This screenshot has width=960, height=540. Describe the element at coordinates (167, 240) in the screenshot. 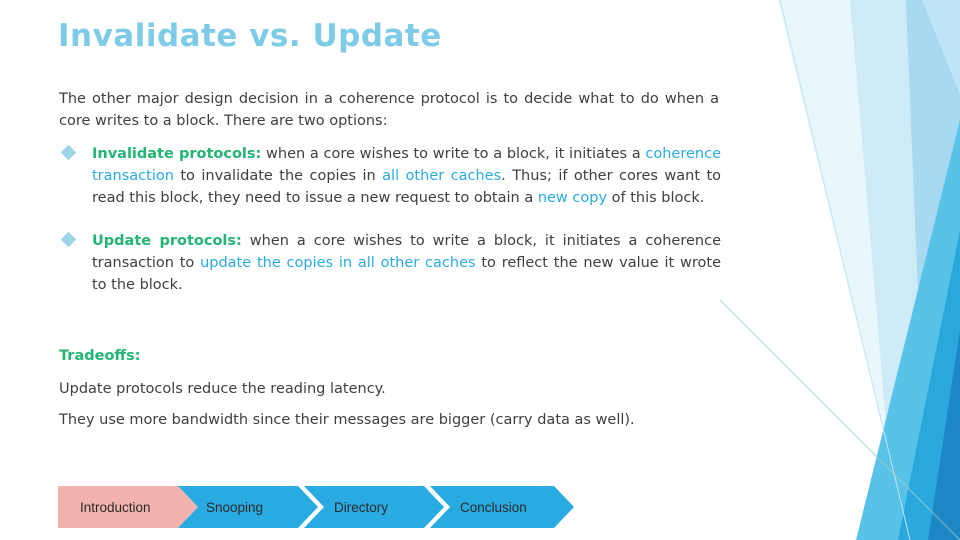

I see `bullet-lead: Update protocols:` at that location.